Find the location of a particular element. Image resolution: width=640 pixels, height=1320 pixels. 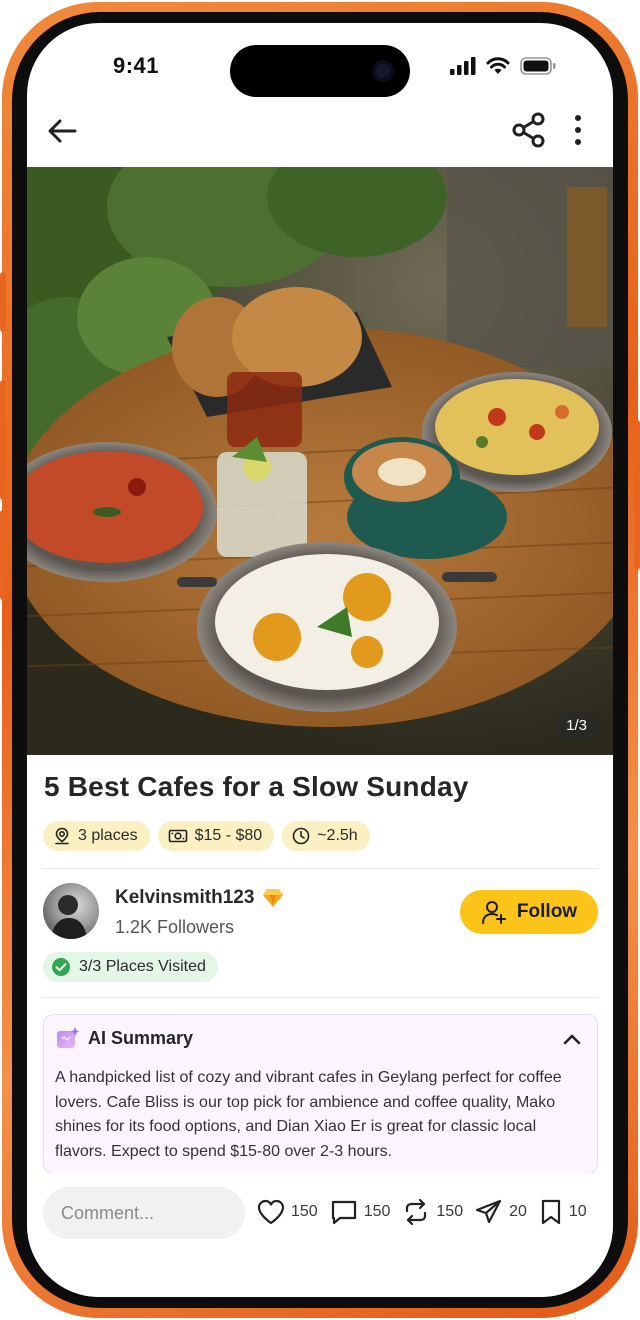

places-chip-label: 3 places is located at coordinates (108, 835).